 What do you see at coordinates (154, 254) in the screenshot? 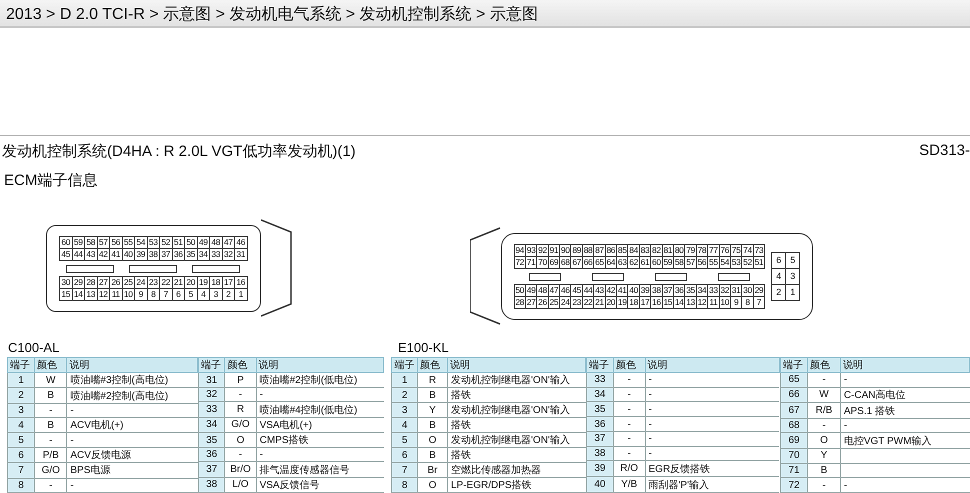
I see `pin-number: 38` at bounding box center [154, 254].